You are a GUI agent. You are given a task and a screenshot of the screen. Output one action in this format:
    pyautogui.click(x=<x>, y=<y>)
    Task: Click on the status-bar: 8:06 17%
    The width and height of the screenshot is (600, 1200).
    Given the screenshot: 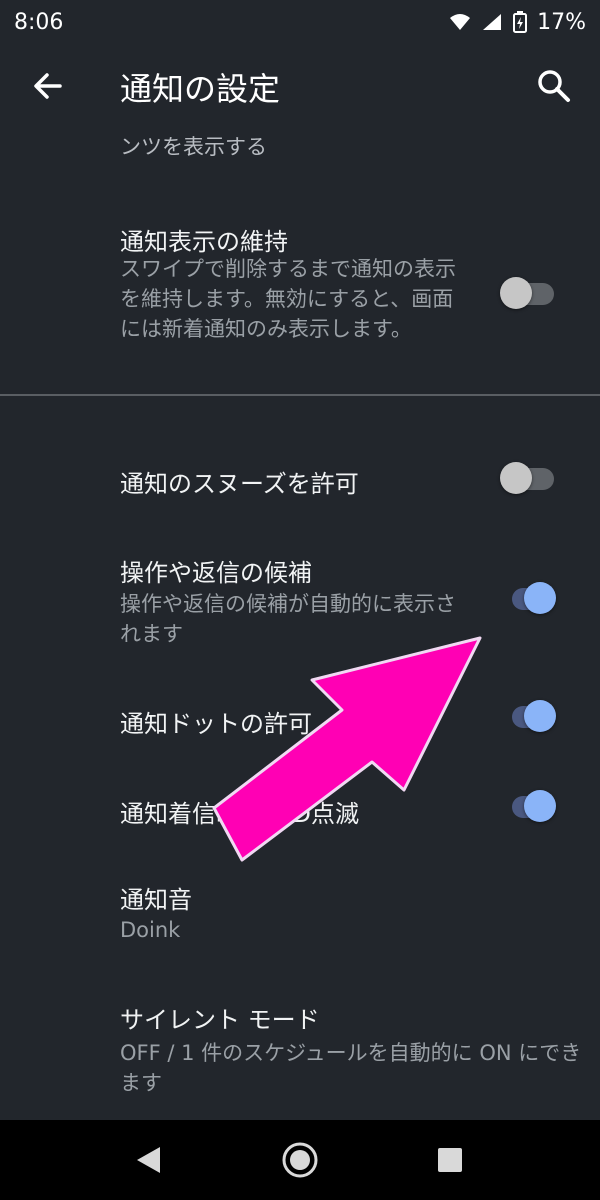 What is the action you would take?
    pyautogui.click(x=300, y=22)
    